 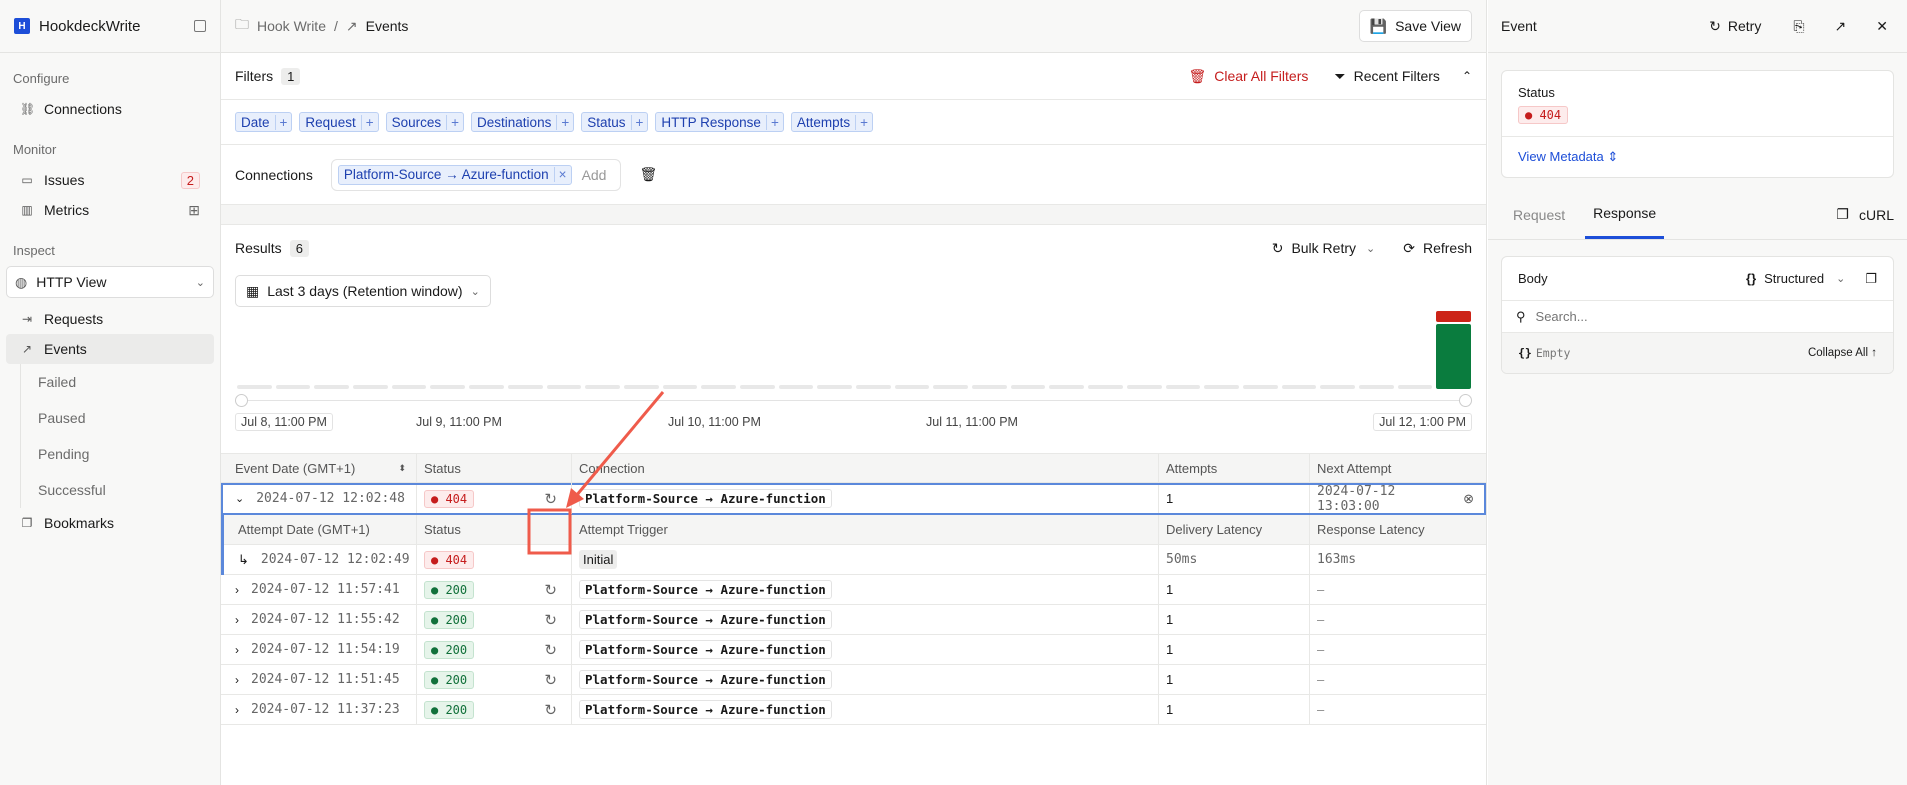 What do you see at coordinates (120, 382) in the screenshot?
I see `sidebar-item-failed: Failed` at bounding box center [120, 382].